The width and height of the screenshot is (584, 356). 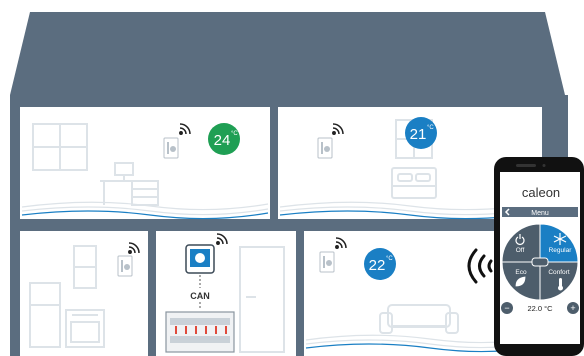 What do you see at coordinates (561, 250) in the screenshot?
I see `mode-regular-label: Regular` at bounding box center [561, 250].